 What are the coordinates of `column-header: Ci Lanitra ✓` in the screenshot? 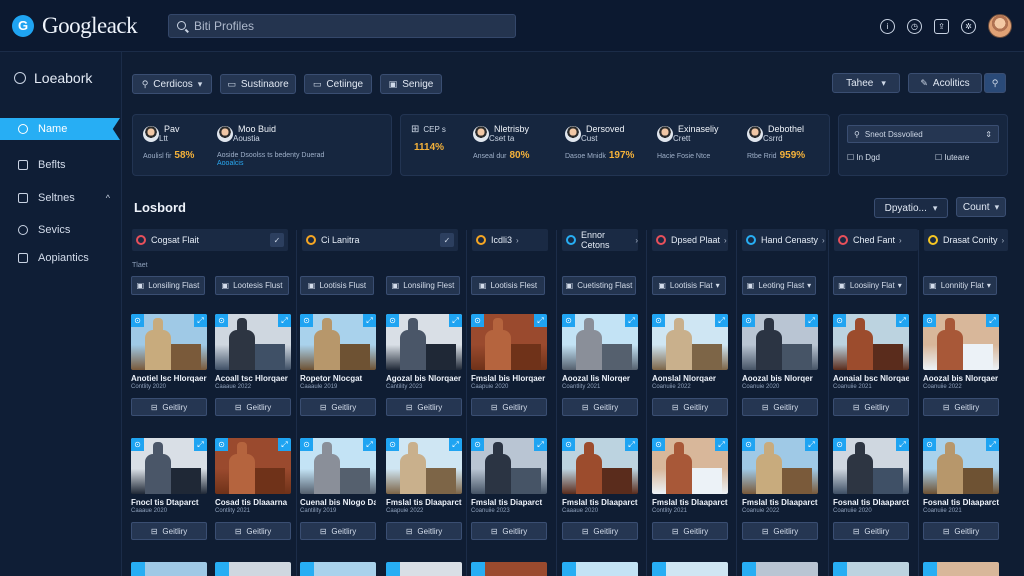 It's located at (380, 240).